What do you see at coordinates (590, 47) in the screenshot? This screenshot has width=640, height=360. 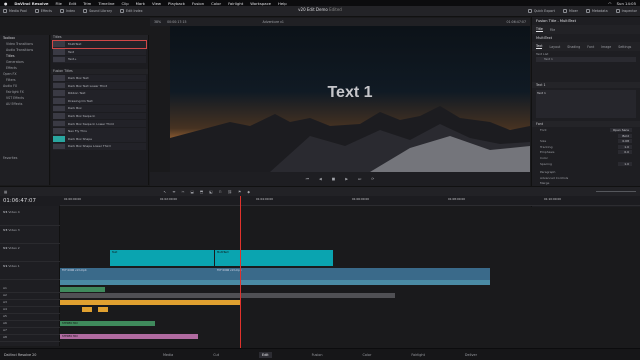 I see `tab-font: Font` at bounding box center [590, 47].